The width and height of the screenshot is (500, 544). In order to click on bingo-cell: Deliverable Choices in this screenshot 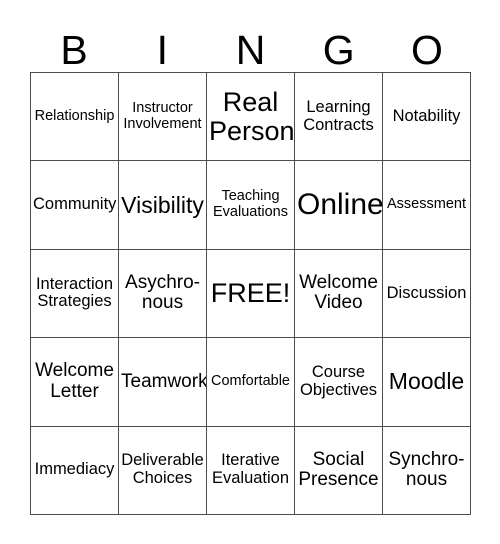, I will do `click(163, 470)`.